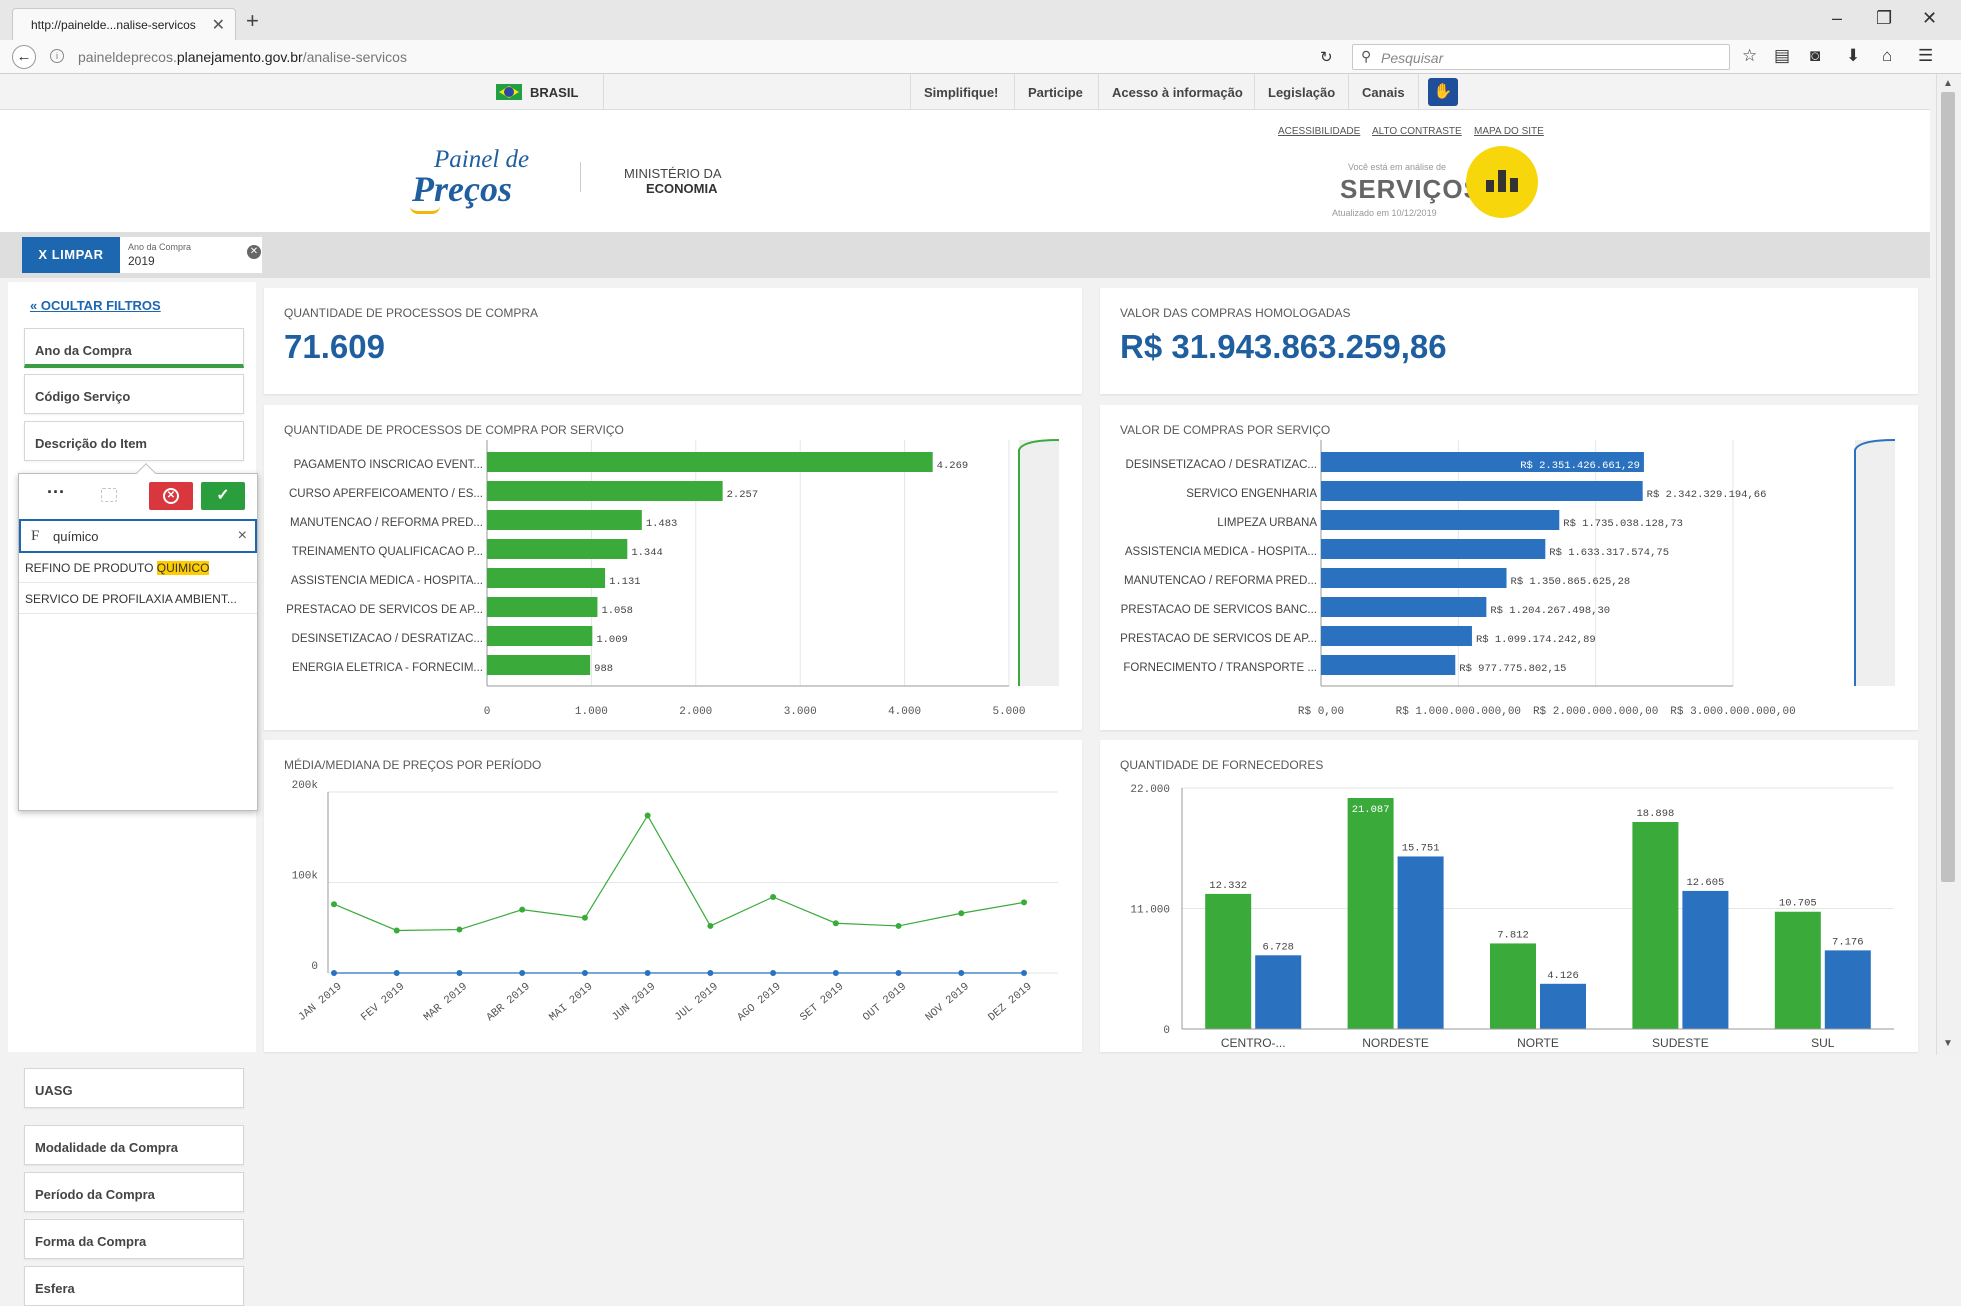  I want to click on close-tab-icon: ✕, so click(218, 25).